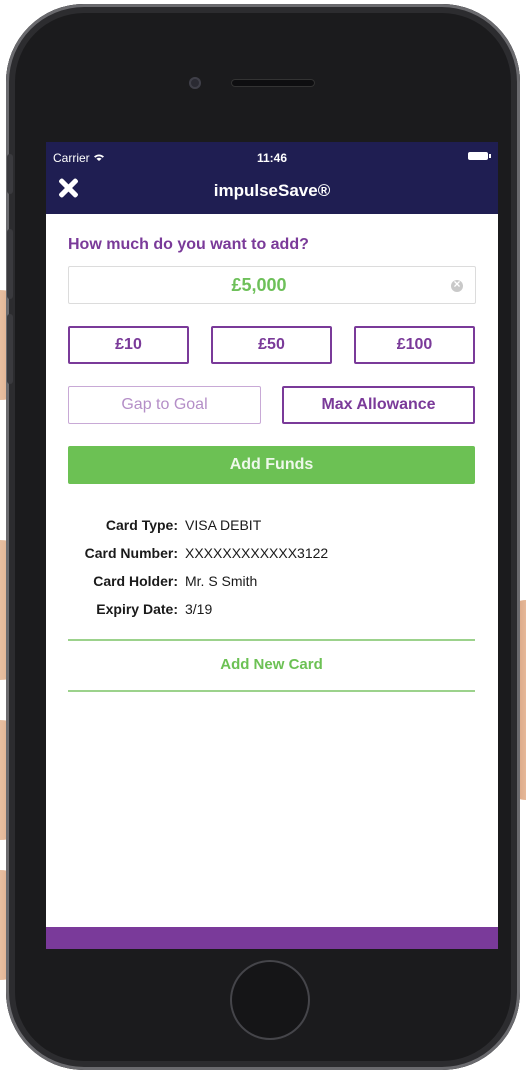 This screenshot has width=526, height=1073. What do you see at coordinates (128, 345) in the screenshot?
I see `quick-amount-10-button: £10` at bounding box center [128, 345].